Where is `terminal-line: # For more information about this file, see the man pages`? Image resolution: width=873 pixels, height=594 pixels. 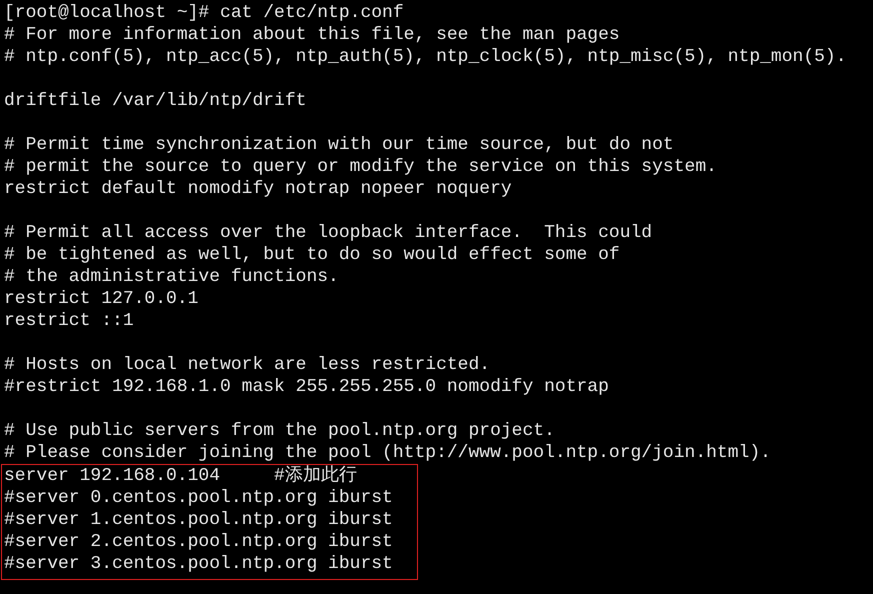
terminal-line: # For more information about this file, see the man pages is located at coordinates (312, 35).